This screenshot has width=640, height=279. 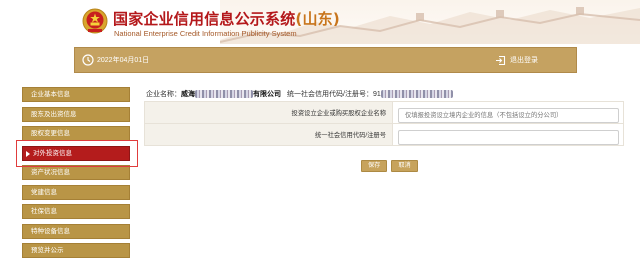 What do you see at coordinates (524, 60) in the screenshot?
I see `logout-label: 退出登录` at bounding box center [524, 60].